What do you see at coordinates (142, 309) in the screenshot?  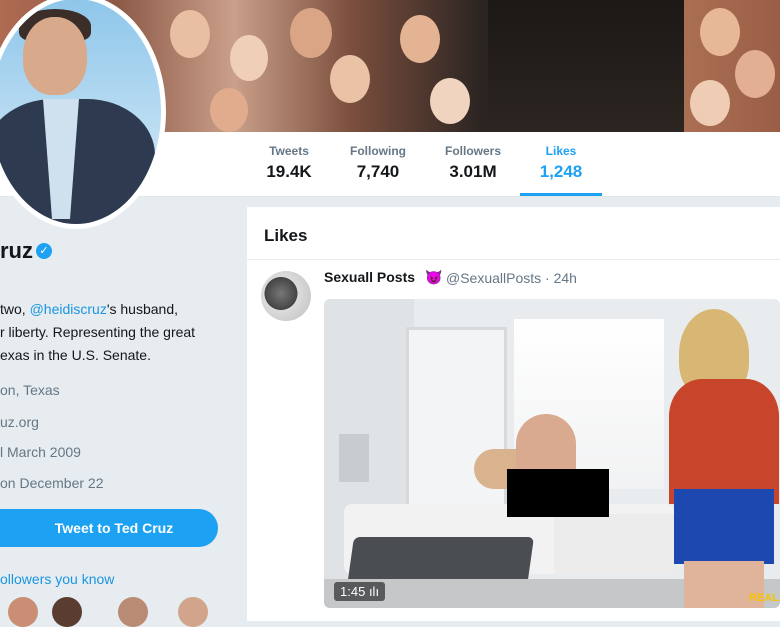 I see `bio-text: 's husband,` at bounding box center [142, 309].